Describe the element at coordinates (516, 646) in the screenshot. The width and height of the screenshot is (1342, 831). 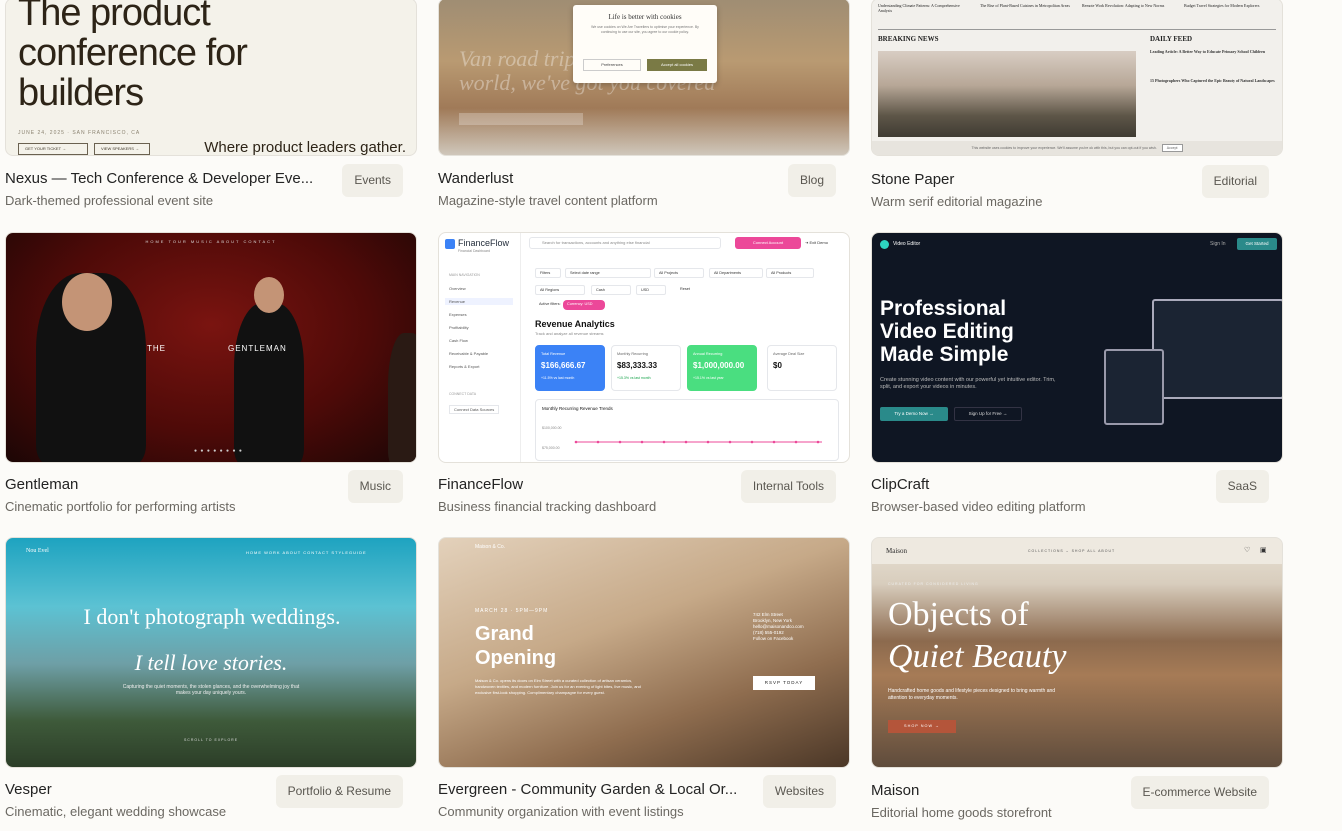
I see `evergreen-headline: Grand Opening` at that location.